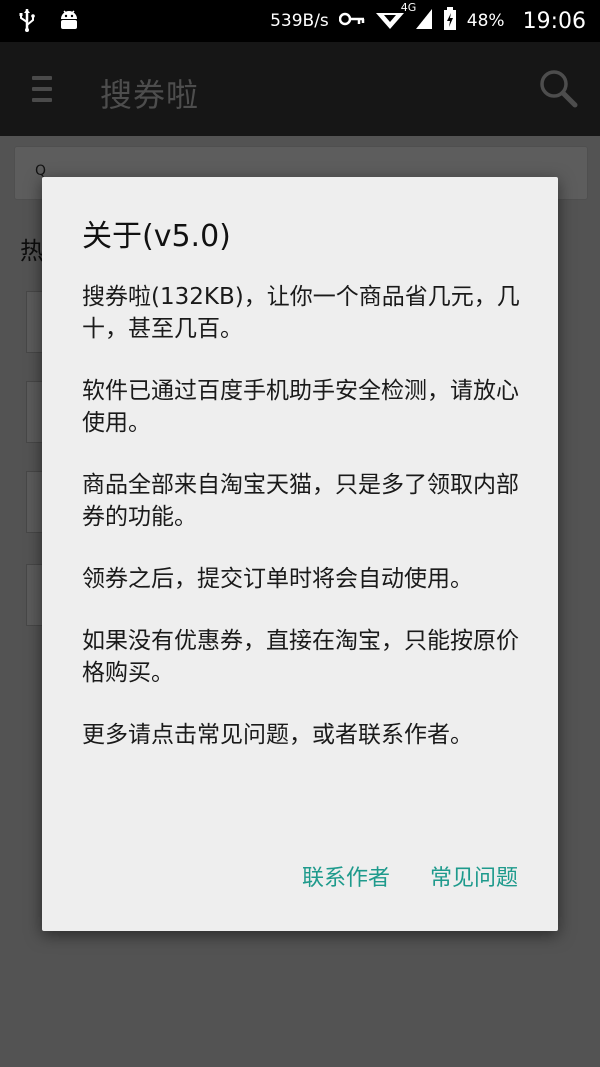  I want to click on dialog-paragraph: 领券之后，提交订单时将会自动使用。, so click(277, 579).